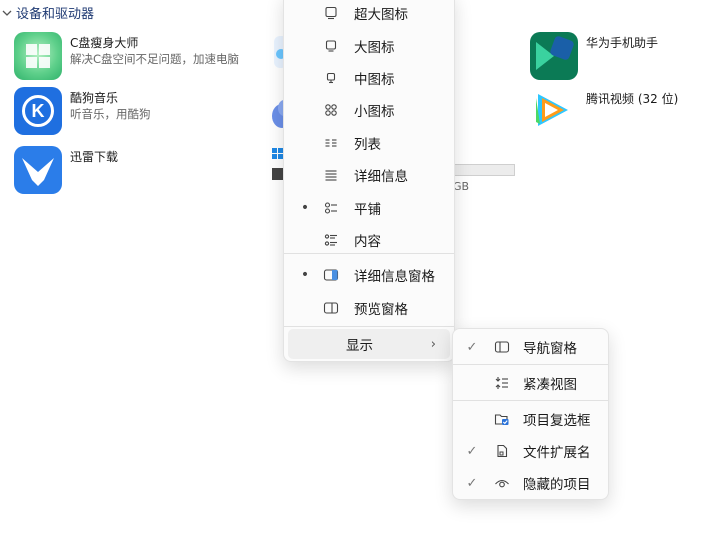 The height and width of the screenshot is (536, 714). I want to click on submenu-item-label: 紧凑视图, so click(550, 385).